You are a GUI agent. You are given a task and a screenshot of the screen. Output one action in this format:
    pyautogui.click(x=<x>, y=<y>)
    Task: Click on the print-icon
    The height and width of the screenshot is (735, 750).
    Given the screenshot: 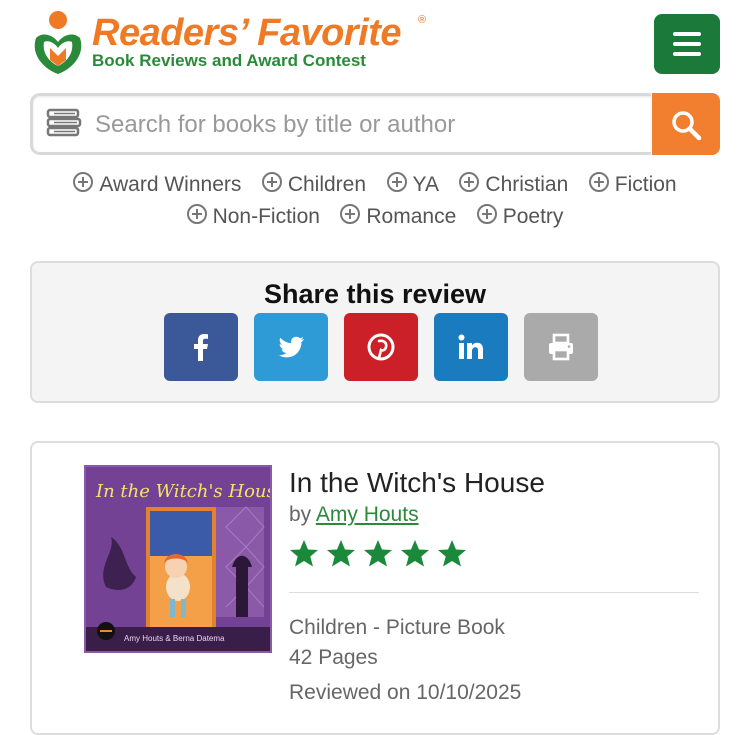 What is the action you would take?
    pyautogui.click(x=561, y=347)
    